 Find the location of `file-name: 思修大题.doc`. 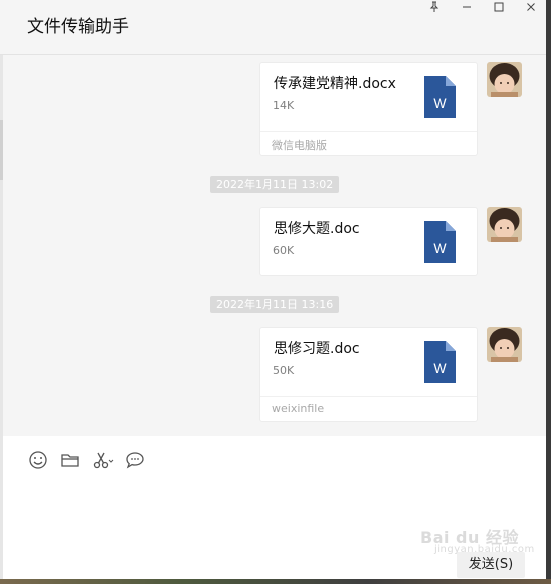

file-name: 思修大题.doc is located at coordinates (317, 229).